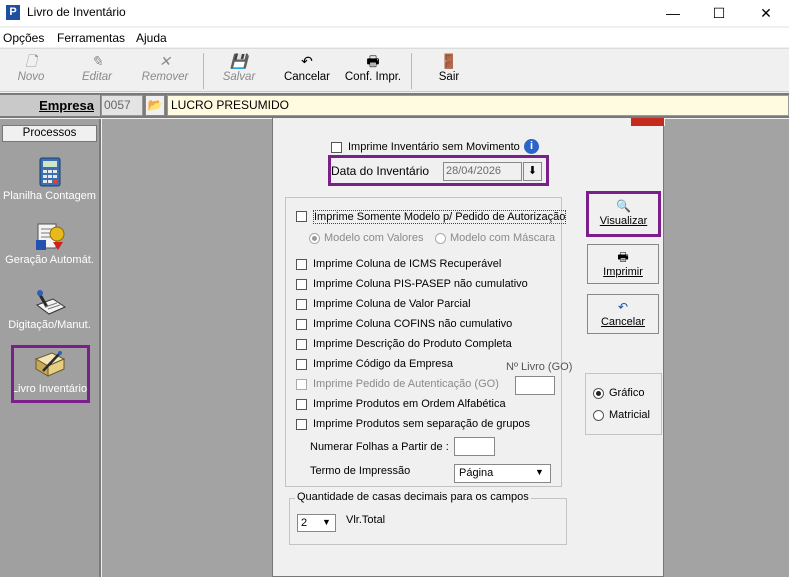  Describe the element at coordinates (380, 171) in the screenshot. I see `data-inventario-label: Data do Inventário` at that location.